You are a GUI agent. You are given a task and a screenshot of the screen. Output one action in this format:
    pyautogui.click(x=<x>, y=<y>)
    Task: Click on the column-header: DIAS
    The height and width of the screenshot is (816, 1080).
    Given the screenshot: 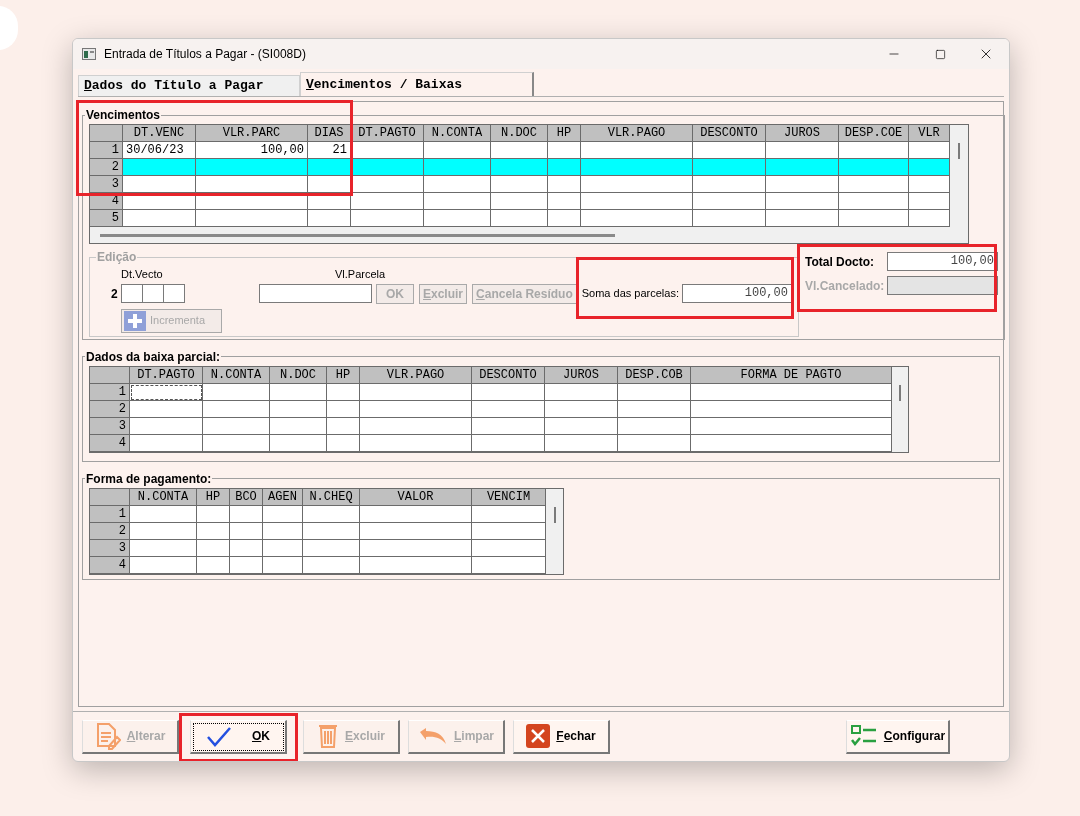 What is the action you would take?
    pyautogui.click(x=329, y=133)
    